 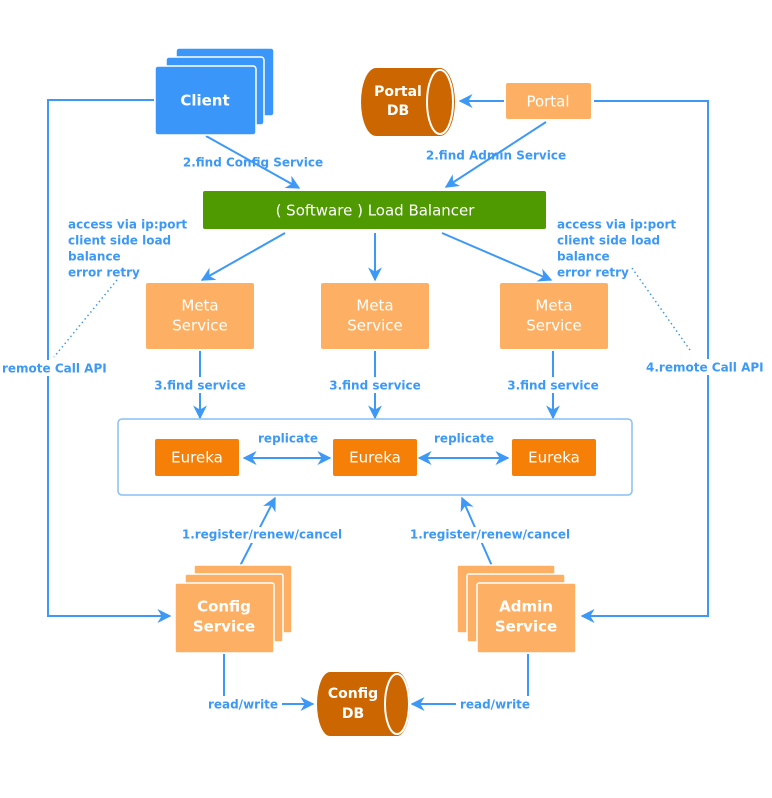 I want to click on meta-service-3-label-line2: Service, so click(x=553, y=326).